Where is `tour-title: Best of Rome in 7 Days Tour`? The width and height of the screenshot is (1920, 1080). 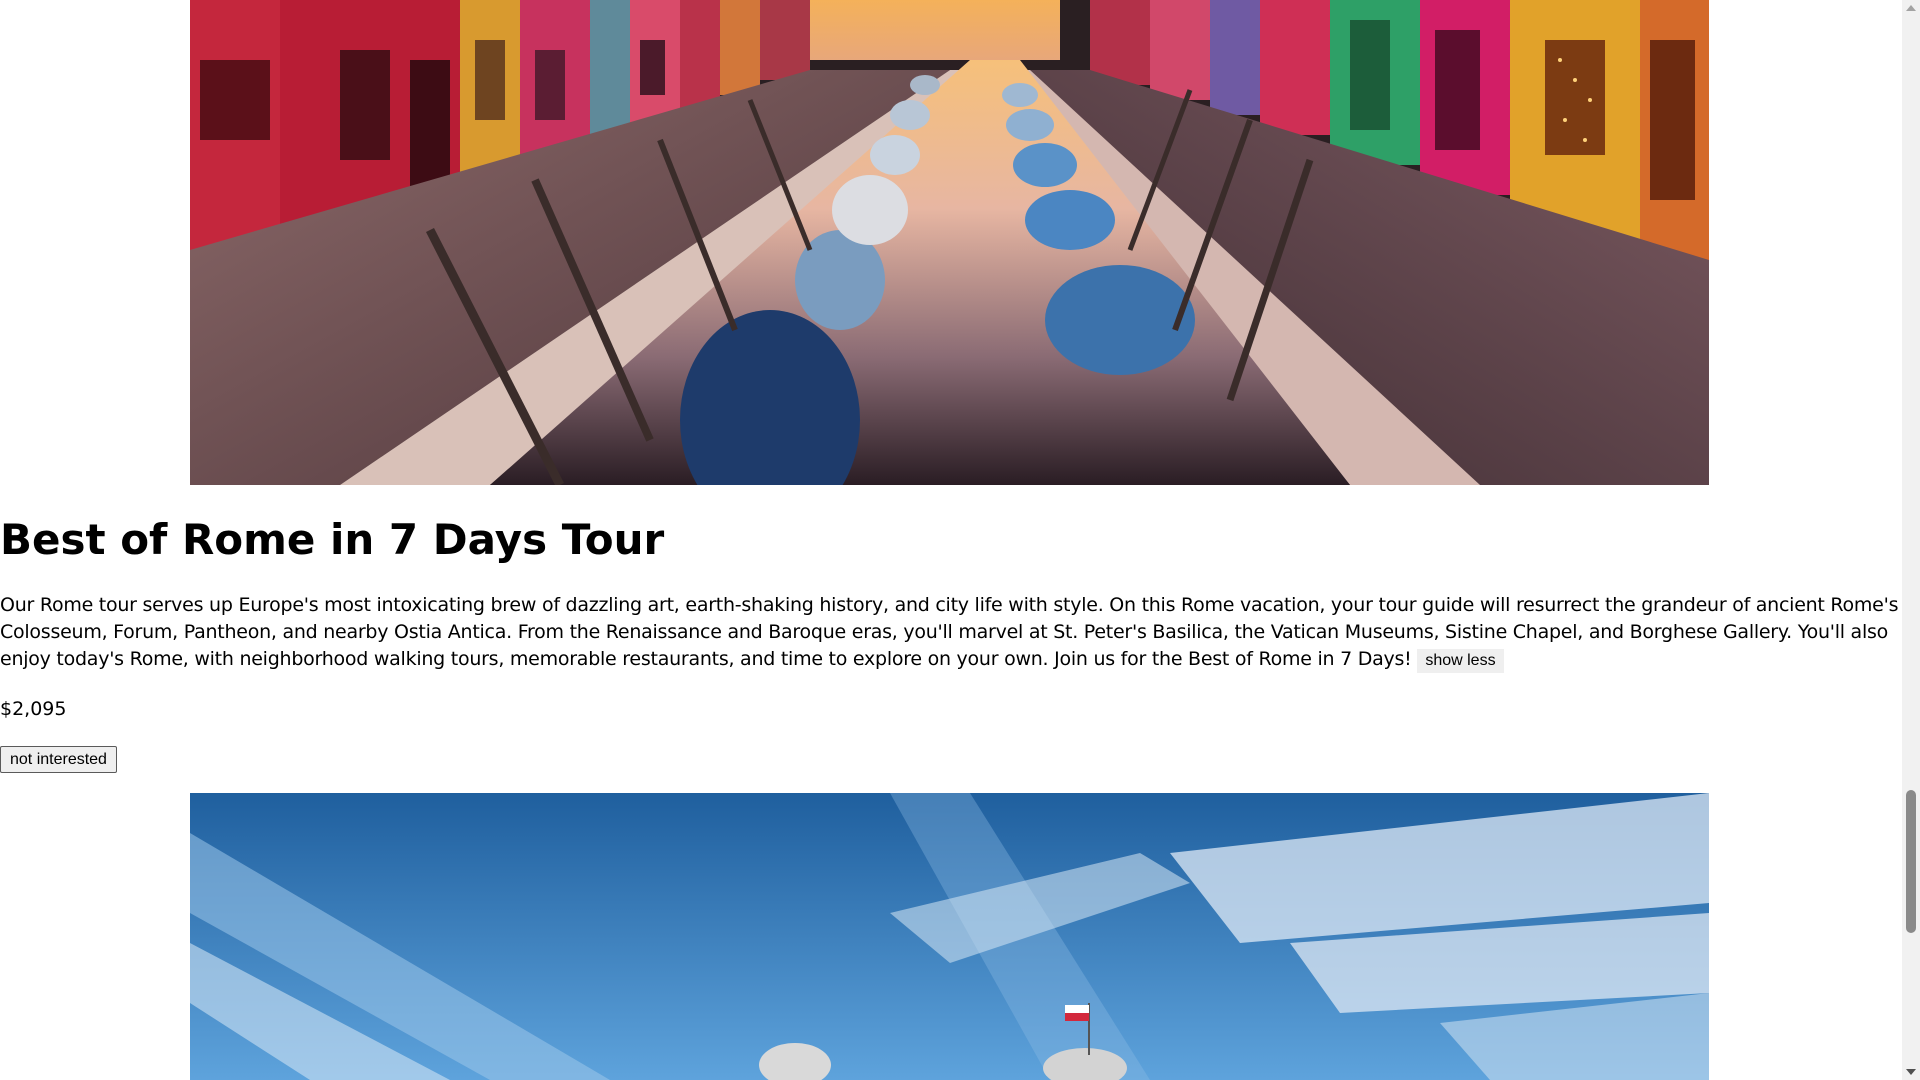
tour-title: Best of Rome in 7 Days Tour is located at coordinates (332, 539).